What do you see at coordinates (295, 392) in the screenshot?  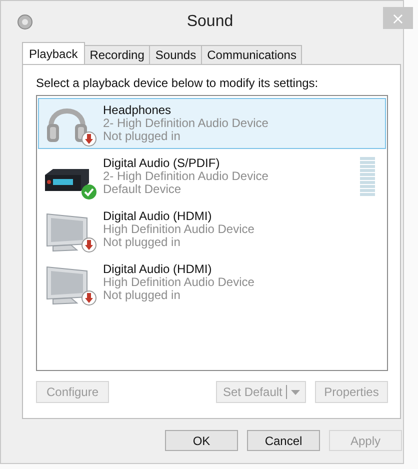 I see `caret-icon` at bounding box center [295, 392].